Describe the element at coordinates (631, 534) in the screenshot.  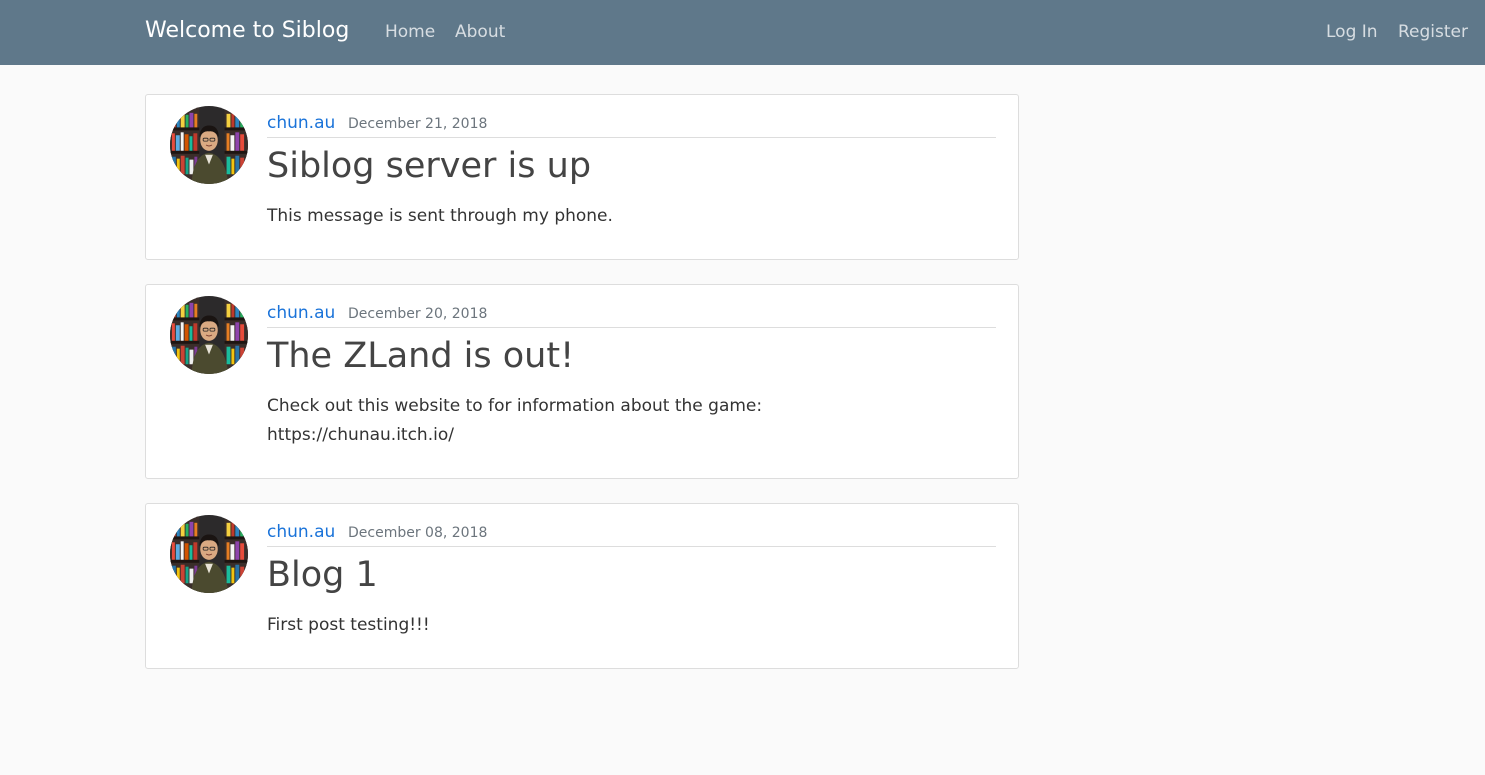
I see `post-metadata: chun.au December 08, 2018` at that location.